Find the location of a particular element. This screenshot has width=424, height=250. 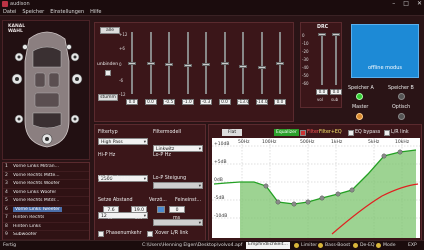

unbinden-label: unbinden is located at coordinates (108, 64).